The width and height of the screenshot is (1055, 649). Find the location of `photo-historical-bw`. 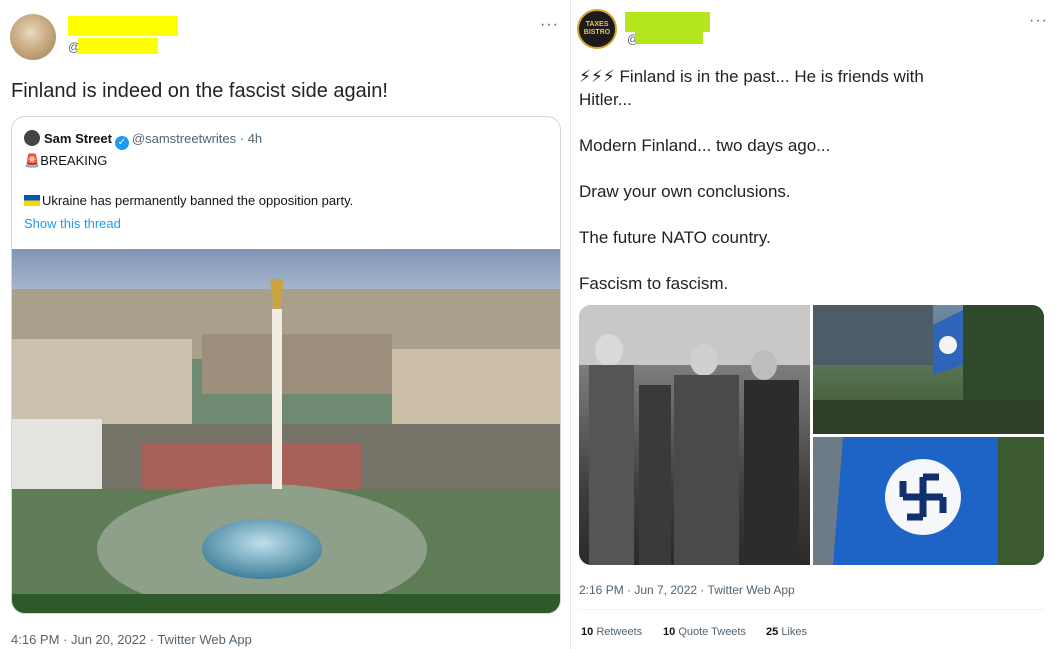

photo-historical-bw is located at coordinates (694, 435).